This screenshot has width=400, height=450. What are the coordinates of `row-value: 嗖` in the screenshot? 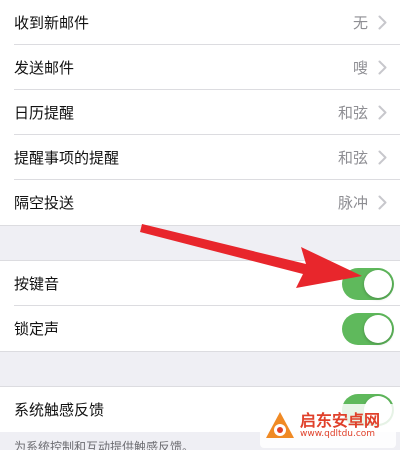 It's located at (360, 68).